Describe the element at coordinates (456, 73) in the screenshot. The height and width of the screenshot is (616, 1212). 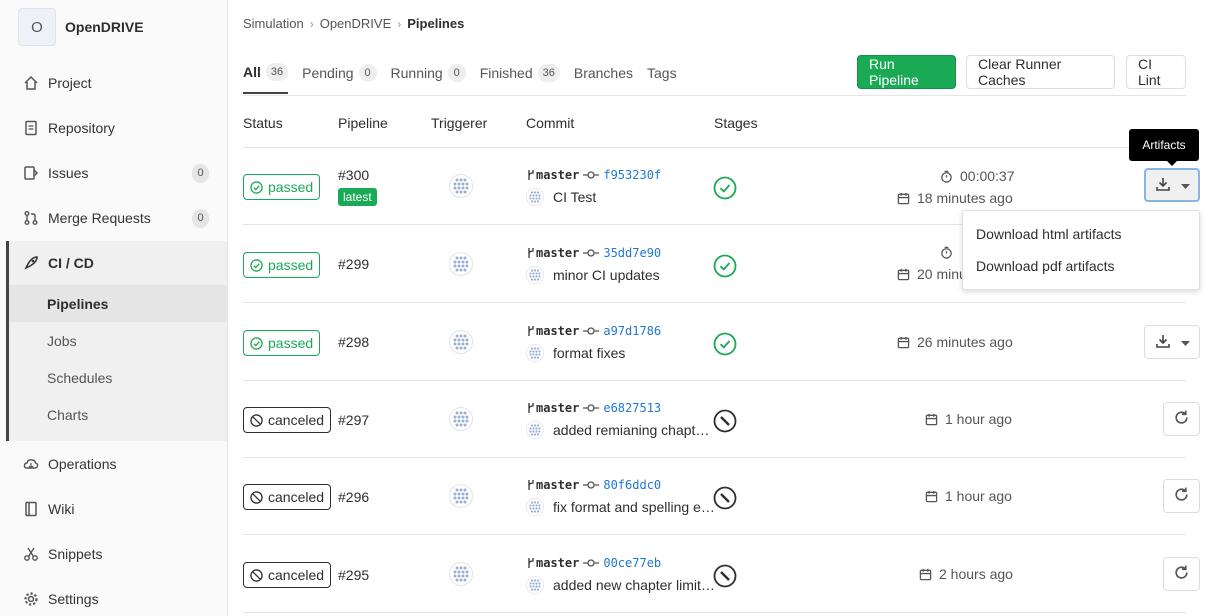
I see `tab-count: 0` at that location.